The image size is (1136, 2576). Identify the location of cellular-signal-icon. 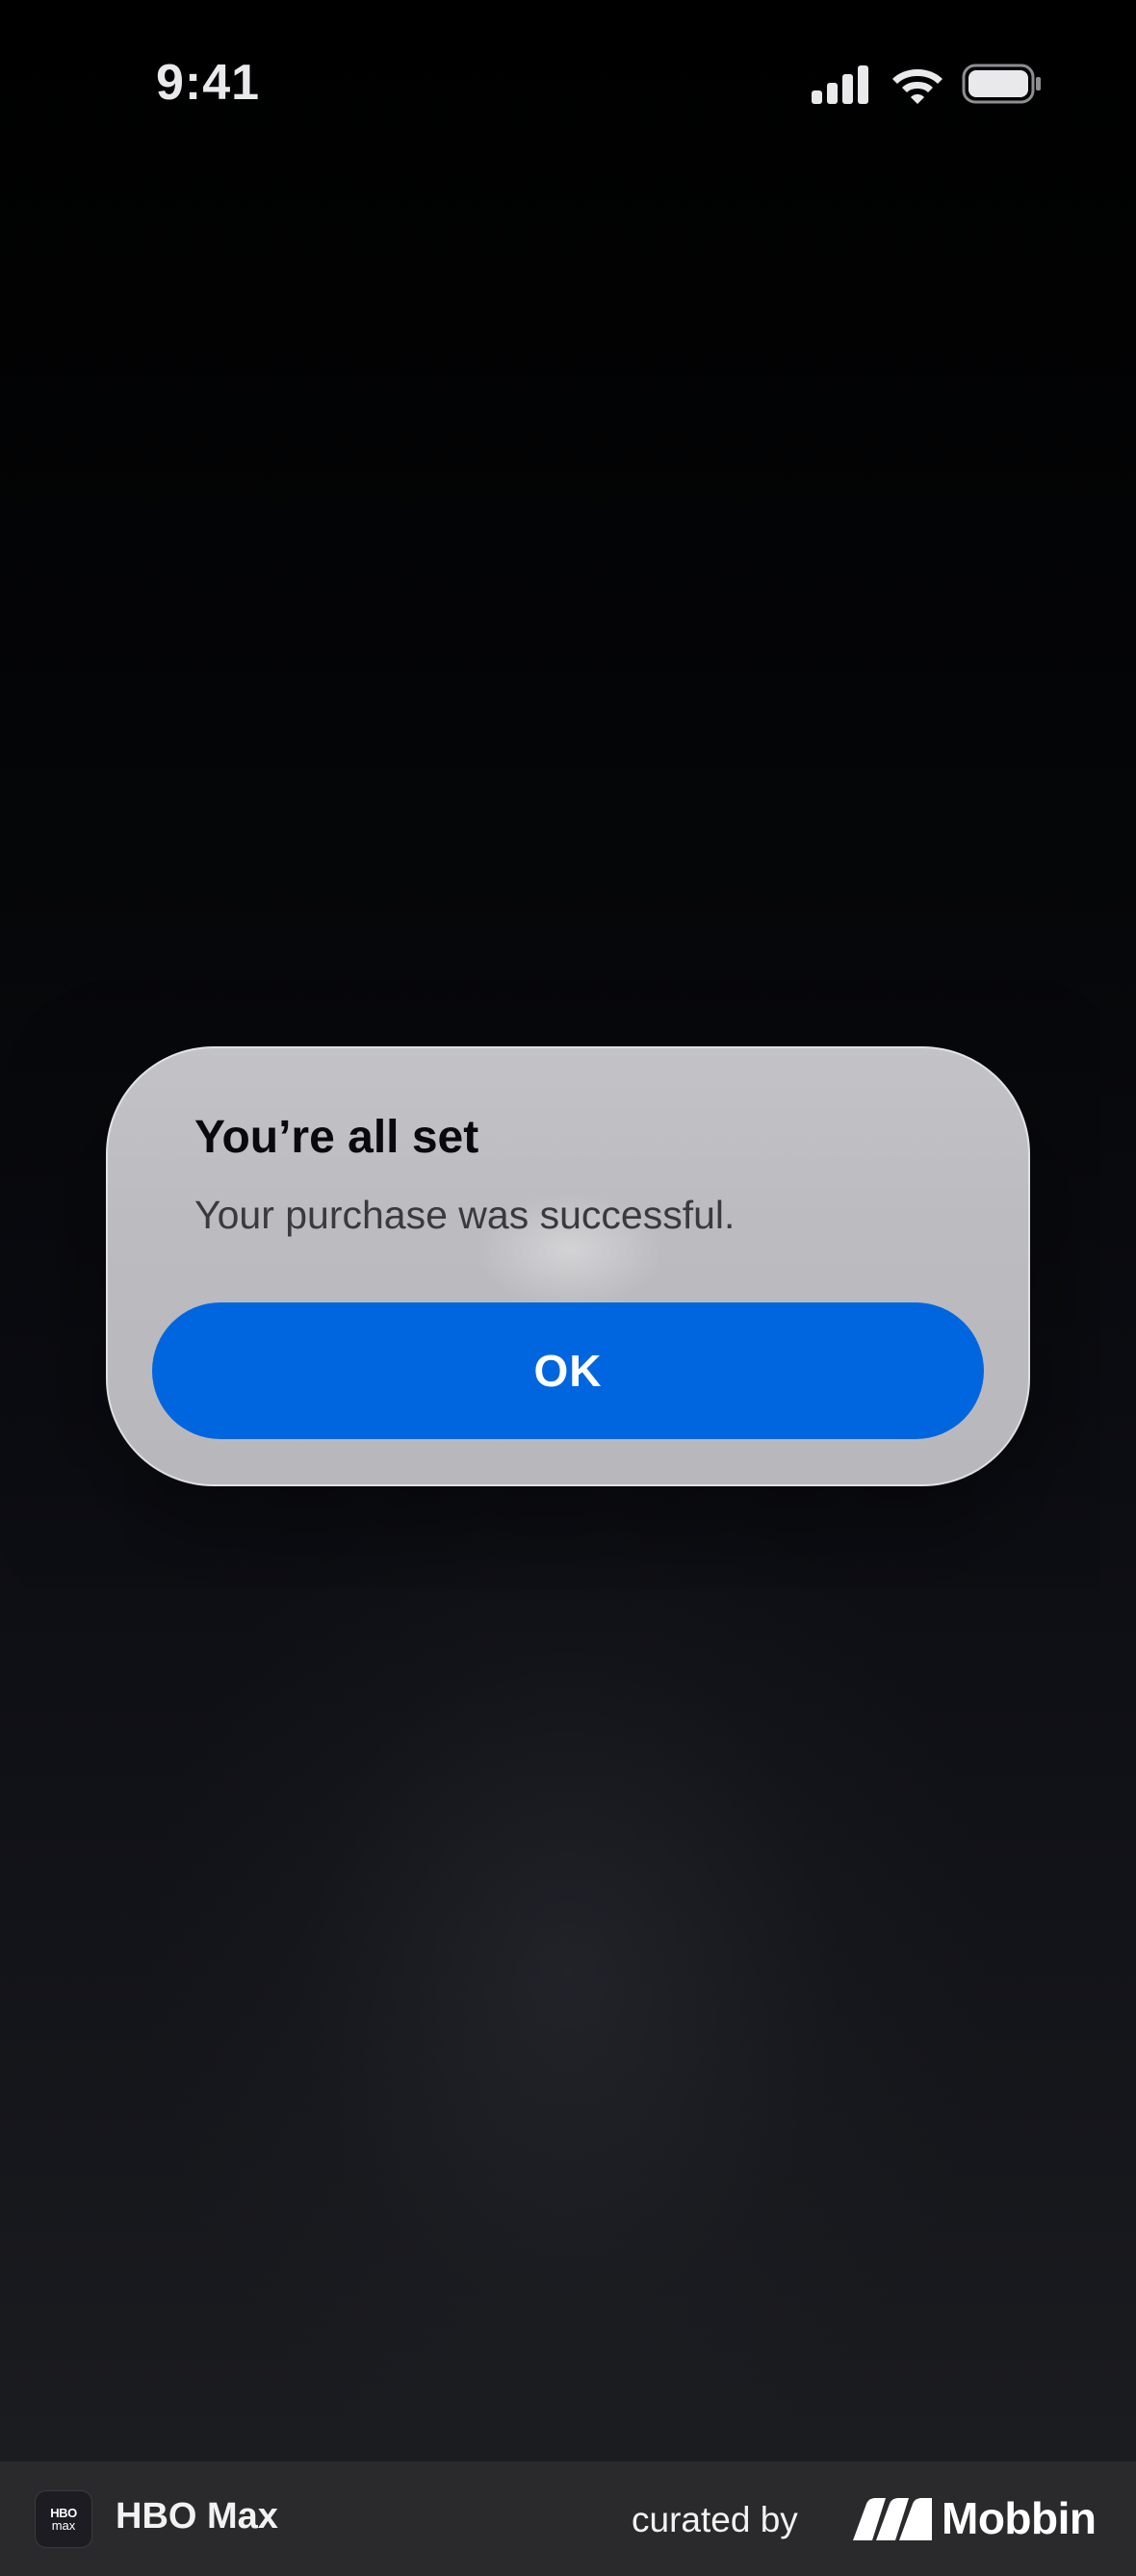
(840, 84).